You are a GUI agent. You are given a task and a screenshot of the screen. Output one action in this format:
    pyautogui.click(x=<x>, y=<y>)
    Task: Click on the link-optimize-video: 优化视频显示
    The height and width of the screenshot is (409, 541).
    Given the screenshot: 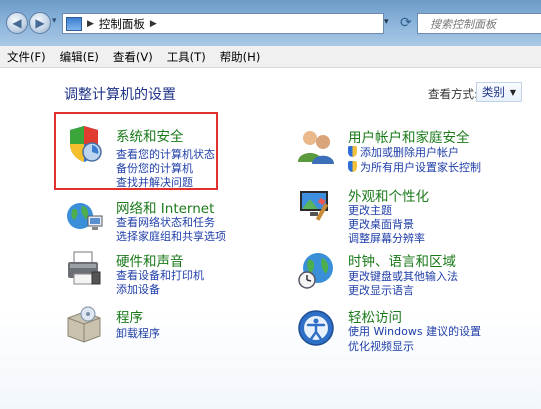 What is the action you would take?
    pyautogui.click(x=381, y=346)
    